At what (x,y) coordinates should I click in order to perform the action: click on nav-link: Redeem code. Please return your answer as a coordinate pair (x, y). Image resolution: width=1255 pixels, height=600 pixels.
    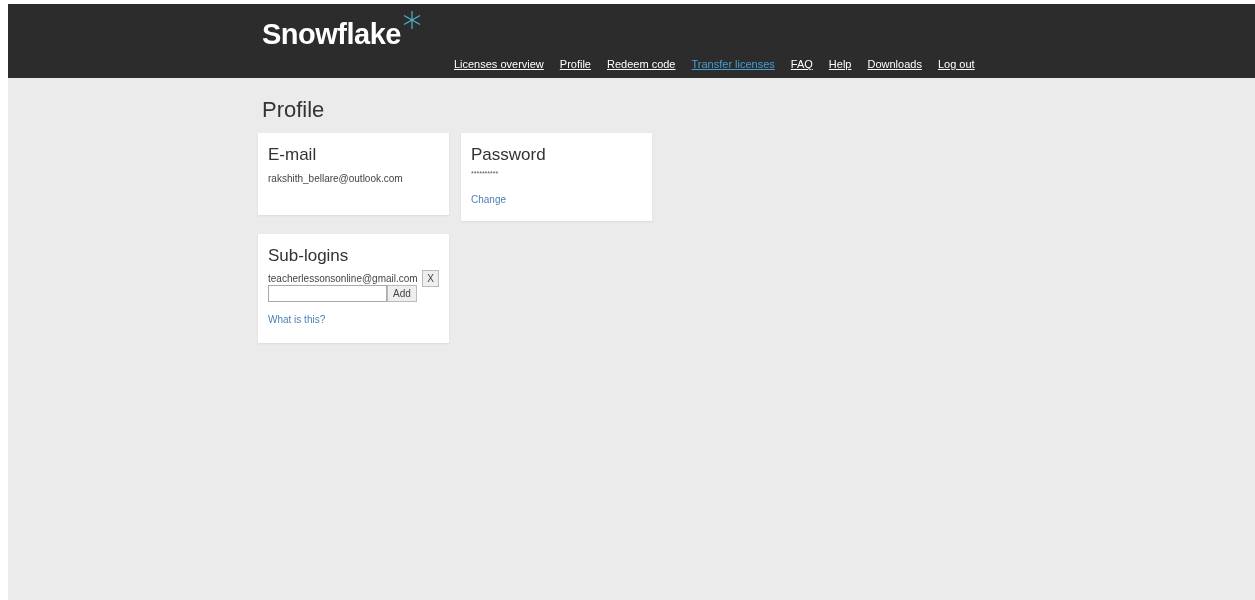
    Looking at the image, I should click on (641, 64).